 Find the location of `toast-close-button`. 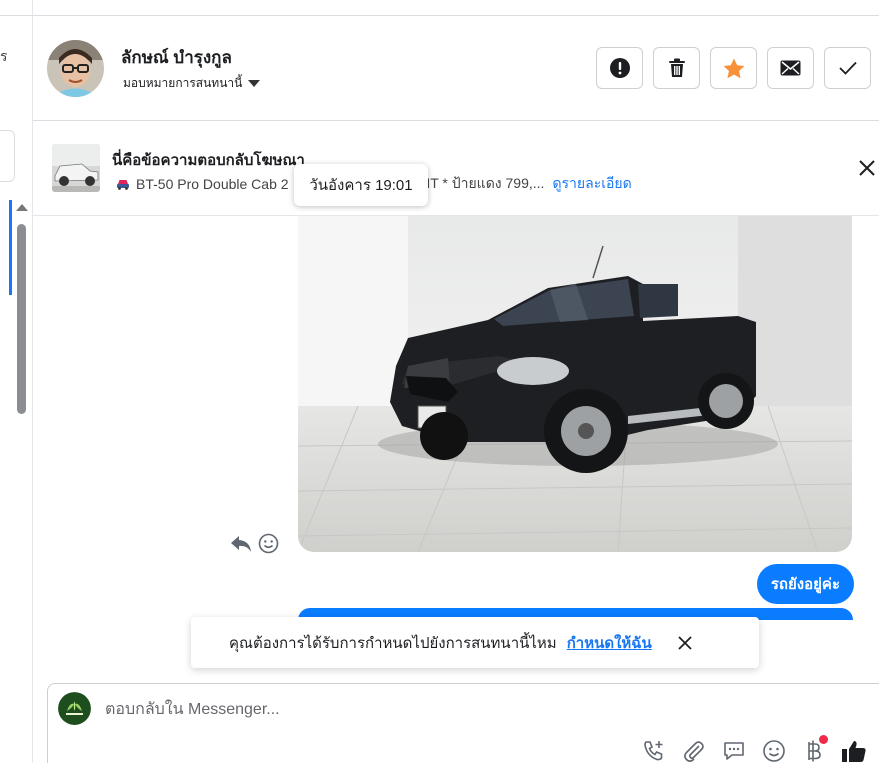

toast-close-button is located at coordinates (685, 642).